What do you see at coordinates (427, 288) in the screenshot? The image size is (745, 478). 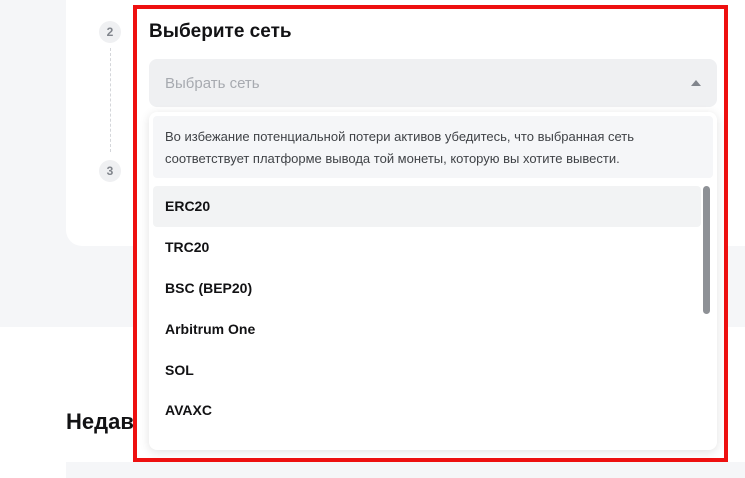 I see `network-option-bsc: BSC (BEP20)` at bounding box center [427, 288].